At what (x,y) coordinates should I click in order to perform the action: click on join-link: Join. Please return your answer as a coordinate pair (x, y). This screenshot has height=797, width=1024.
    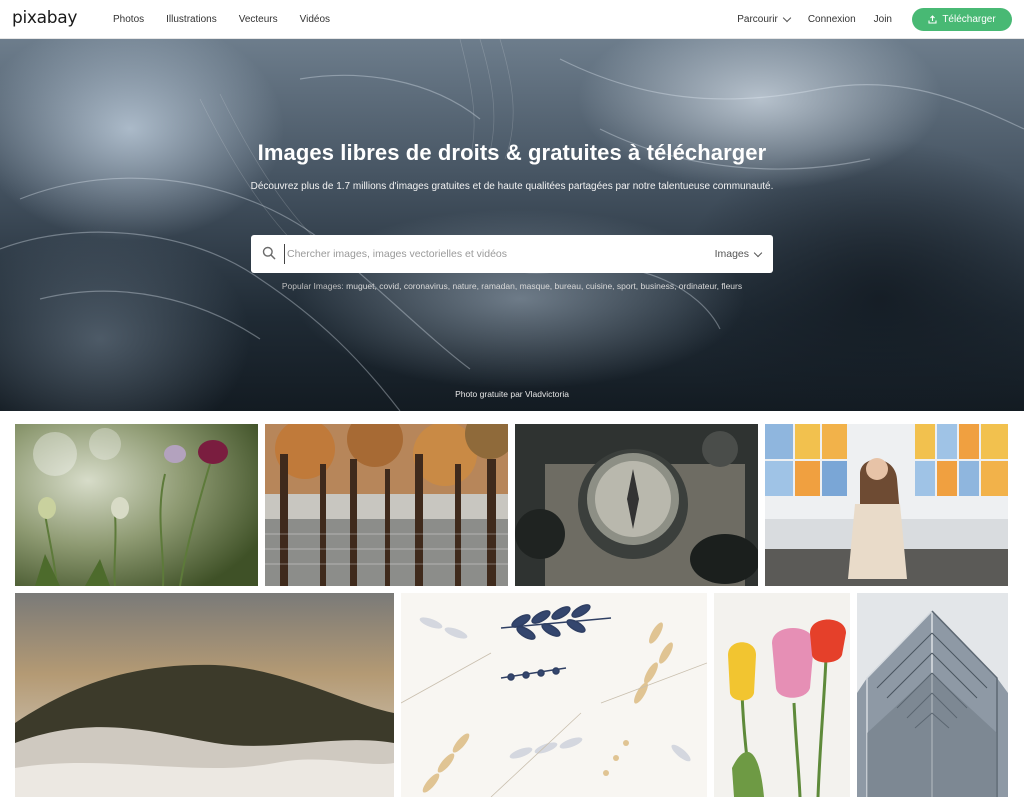
    Looking at the image, I should click on (883, 19).